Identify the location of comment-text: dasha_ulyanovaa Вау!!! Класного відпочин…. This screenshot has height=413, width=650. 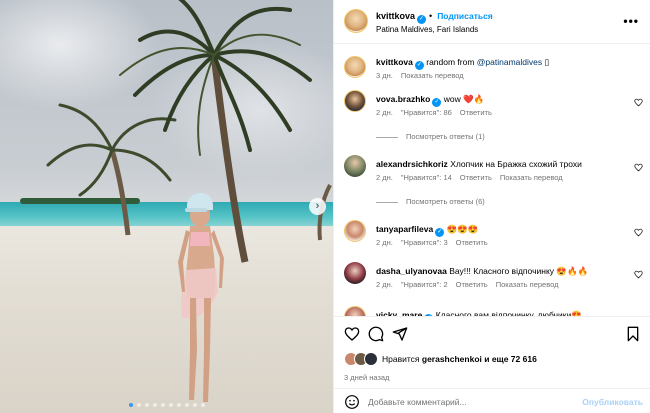
(502, 271).